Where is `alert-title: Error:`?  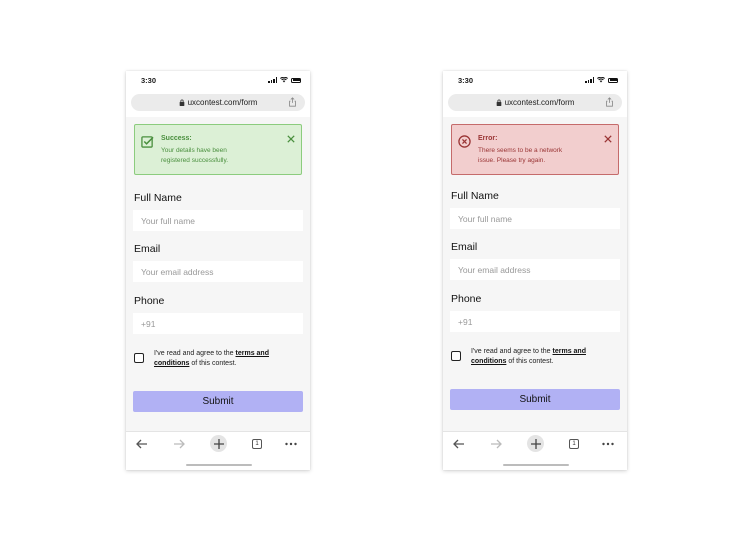 alert-title: Error: is located at coordinates (488, 138).